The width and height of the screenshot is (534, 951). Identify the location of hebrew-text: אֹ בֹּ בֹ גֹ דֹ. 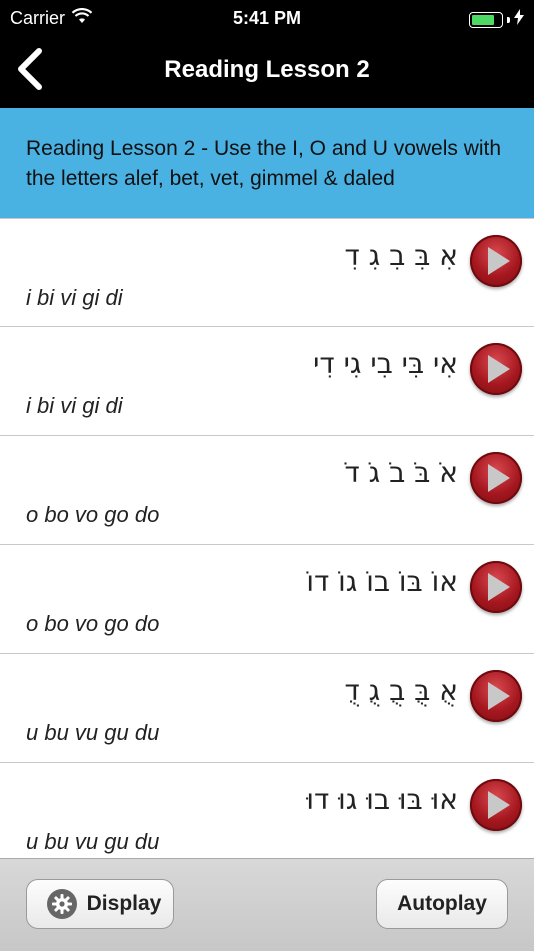
(401, 472).